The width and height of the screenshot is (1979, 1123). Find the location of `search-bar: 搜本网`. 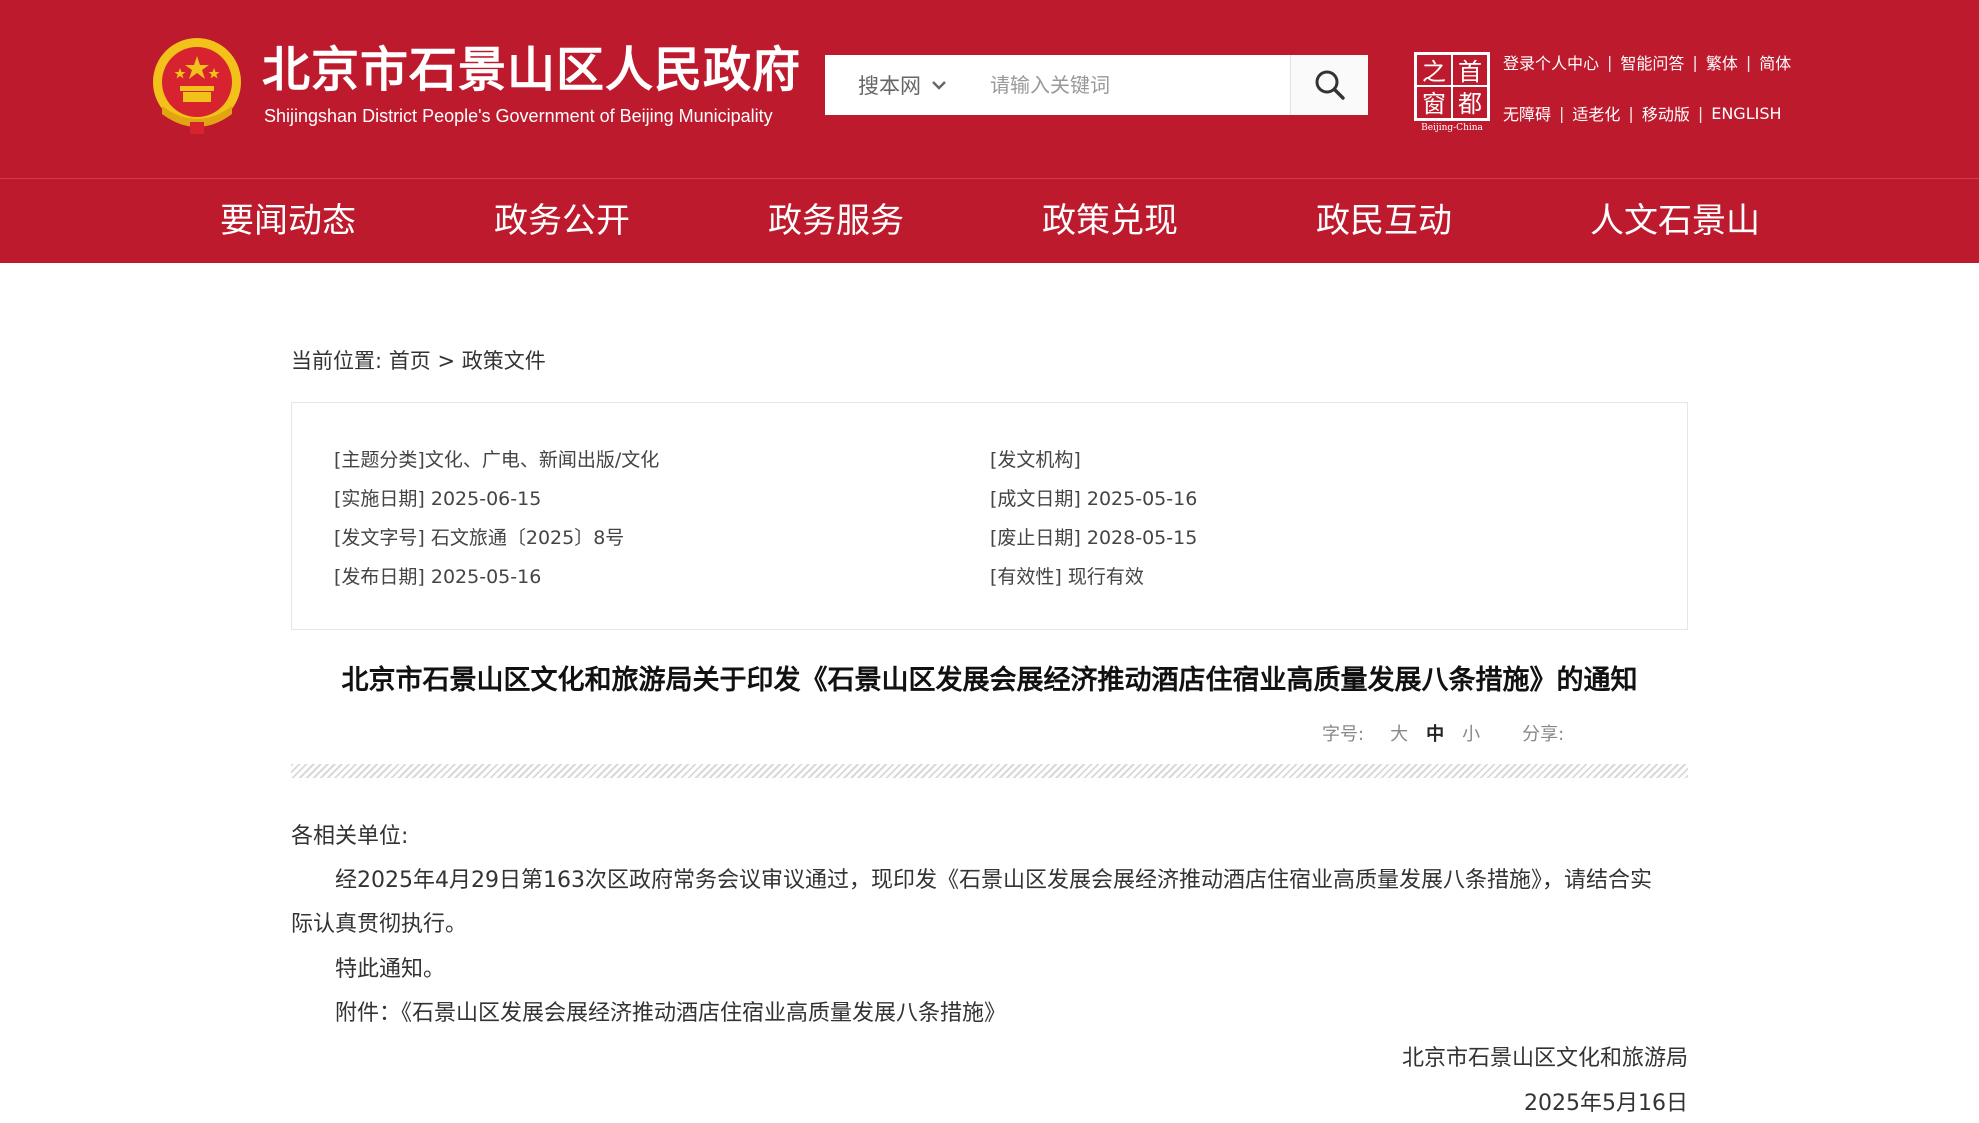

search-bar: 搜本网 is located at coordinates (1096, 85).